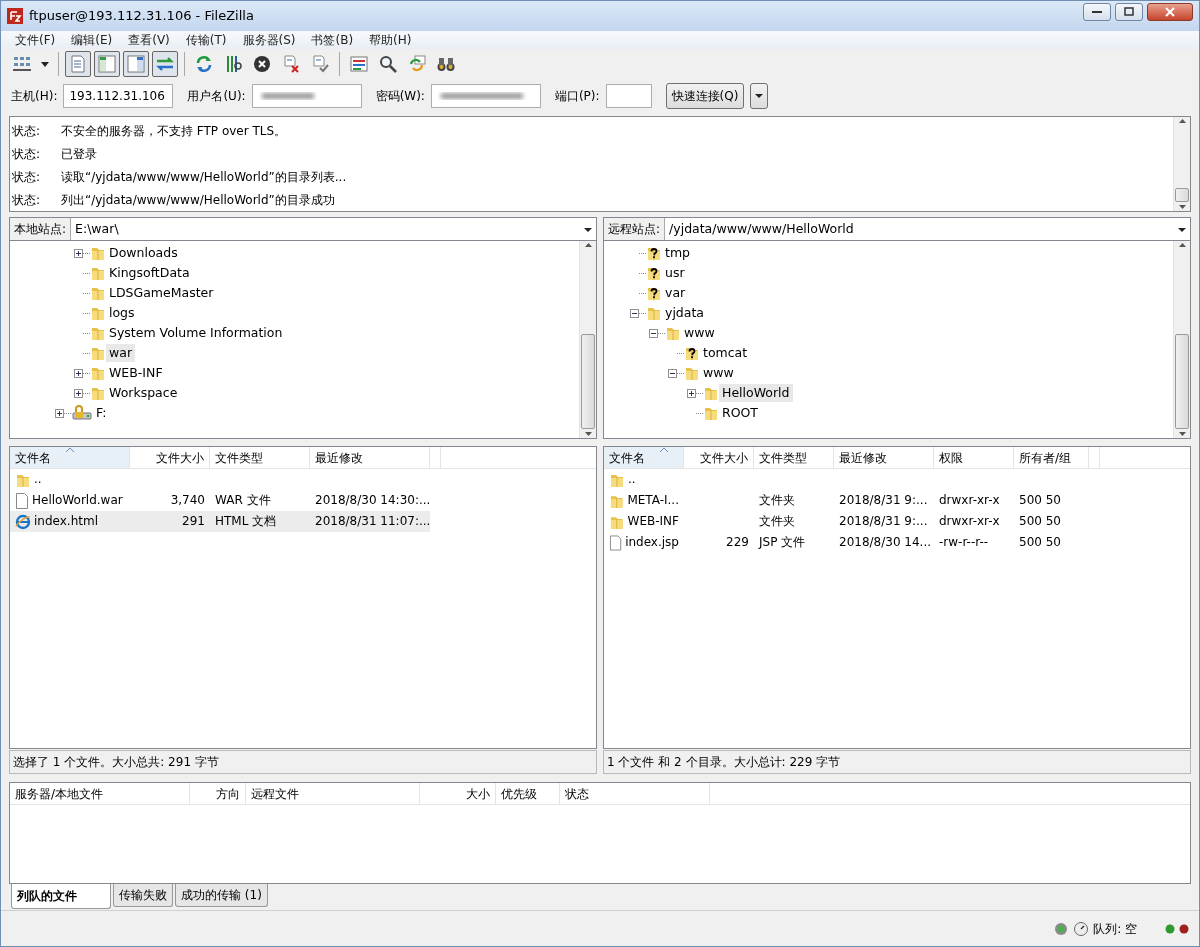  What do you see at coordinates (705, 96) in the screenshot?
I see `quickconnect-button: 快速连接(Q)` at bounding box center [705, 96].